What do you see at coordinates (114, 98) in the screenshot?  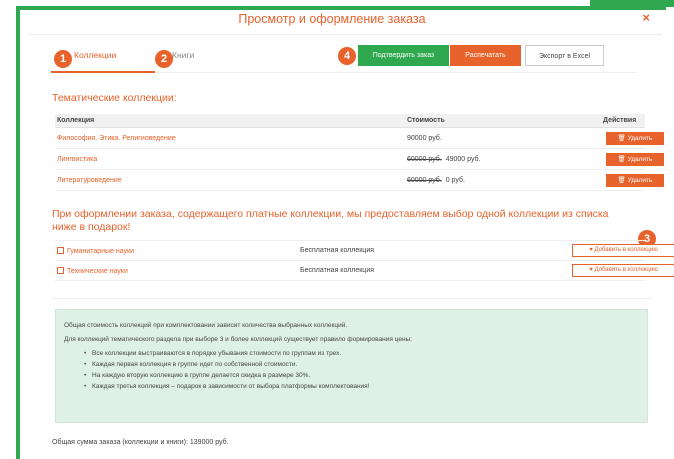 I see `collections-heading: Тематические коллекции:` at bounding box center [114, 98].